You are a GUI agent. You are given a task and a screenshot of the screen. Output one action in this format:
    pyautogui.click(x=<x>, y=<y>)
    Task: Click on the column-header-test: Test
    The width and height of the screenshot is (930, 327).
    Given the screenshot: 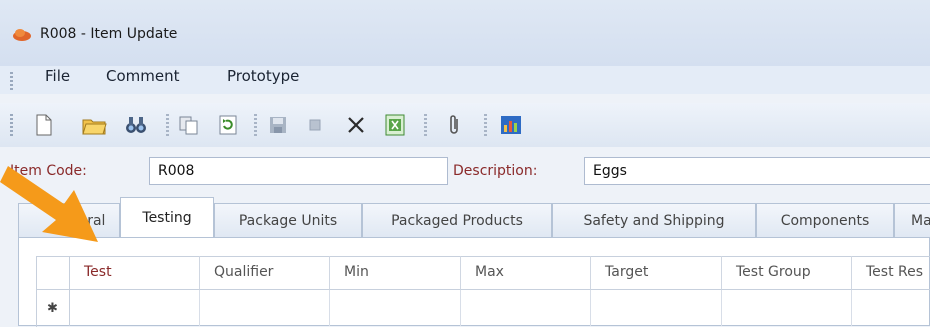 What is the action you would take?
    pyautogui.click(x=135, y=273)
    